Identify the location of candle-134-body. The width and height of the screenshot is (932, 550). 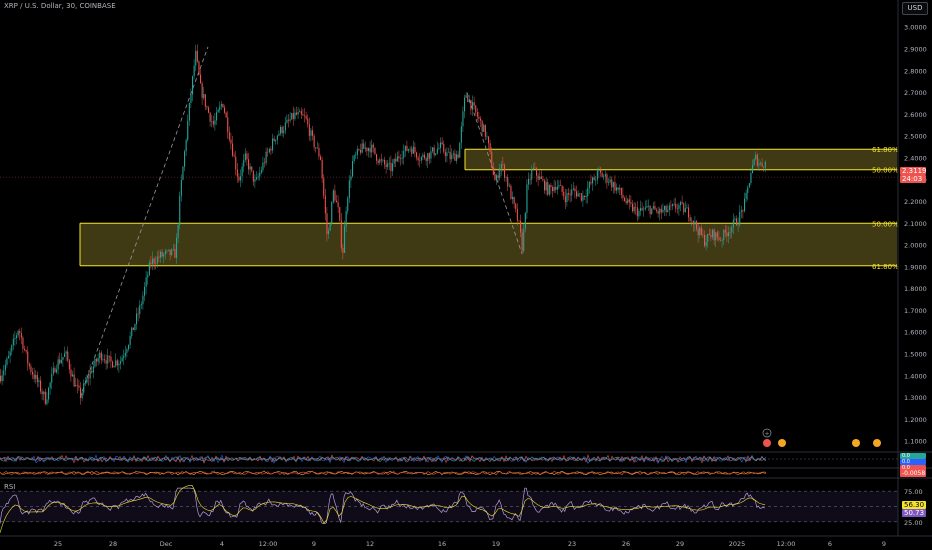
(215, 122).